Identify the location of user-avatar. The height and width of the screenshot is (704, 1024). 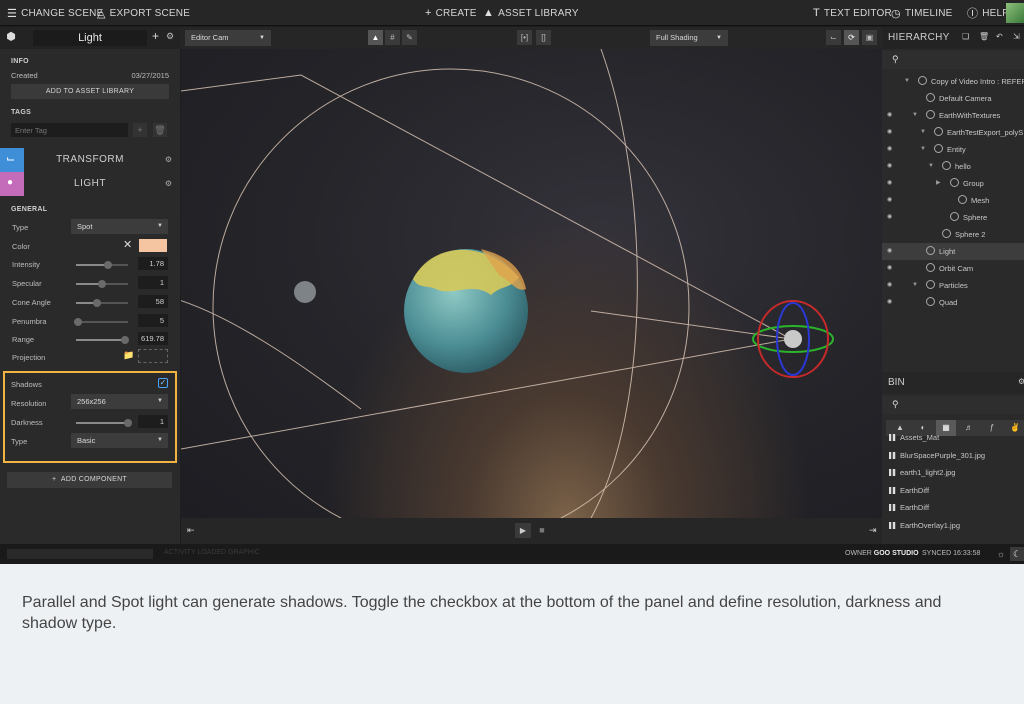
(1015, 13).